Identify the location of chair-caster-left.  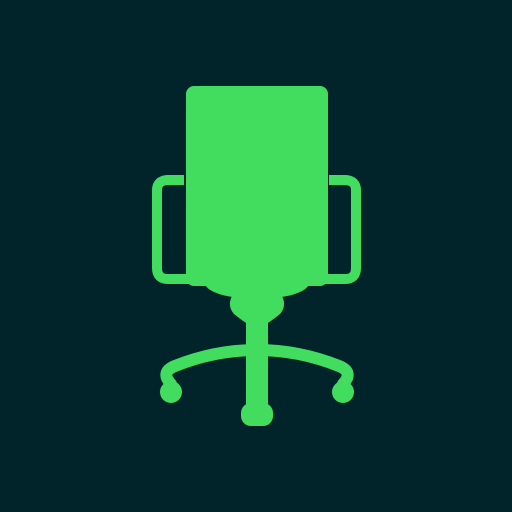
(171, 392).